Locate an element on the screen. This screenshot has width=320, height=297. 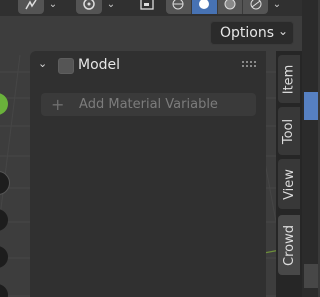
tab-item: Item is located at coordinates (289, 79).